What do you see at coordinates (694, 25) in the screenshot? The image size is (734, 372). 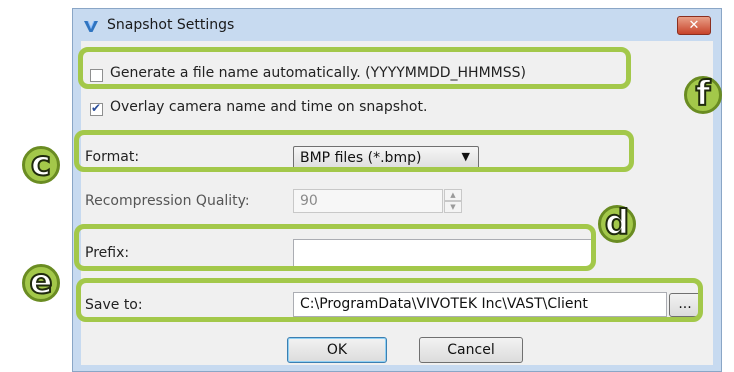 I see `close-button: ✕` at bounding box center [694, 25].